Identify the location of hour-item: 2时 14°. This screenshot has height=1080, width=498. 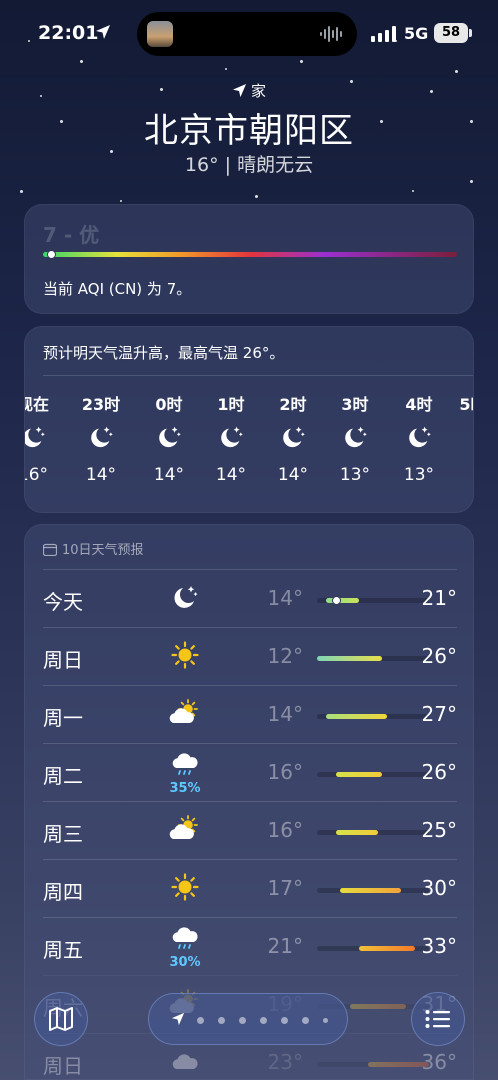
(293, 438).